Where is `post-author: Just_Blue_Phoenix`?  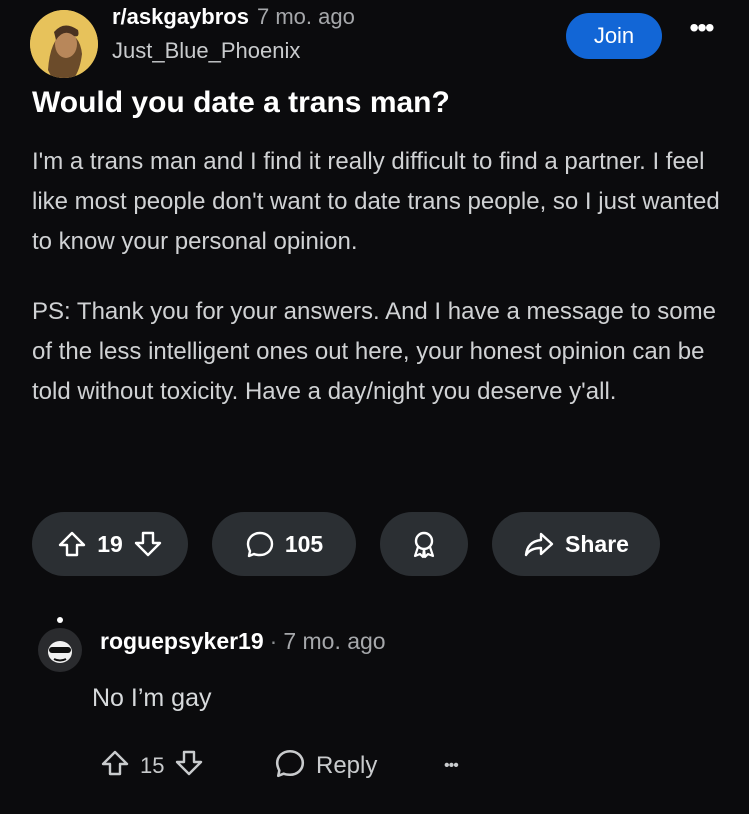 post-author: Just_Blue_Phoenix is located at coordinates (206, 51).